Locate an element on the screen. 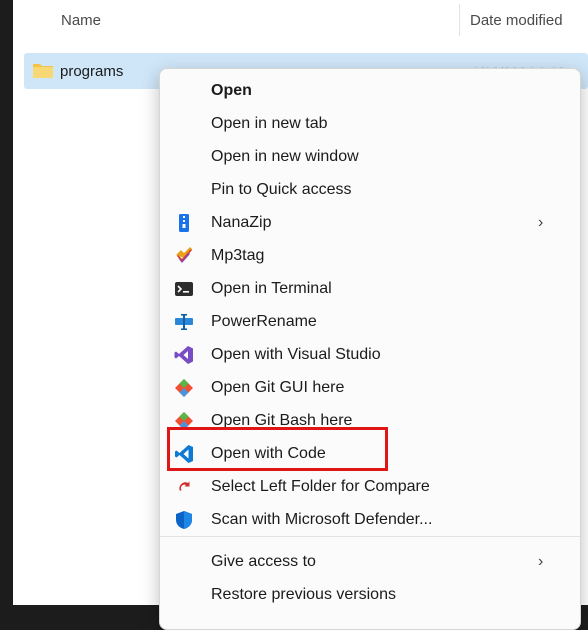 Image resolution: width=588 pixels, height=630 pixels. menu-item-label: NanaZip is located at coordinates (241, 222).